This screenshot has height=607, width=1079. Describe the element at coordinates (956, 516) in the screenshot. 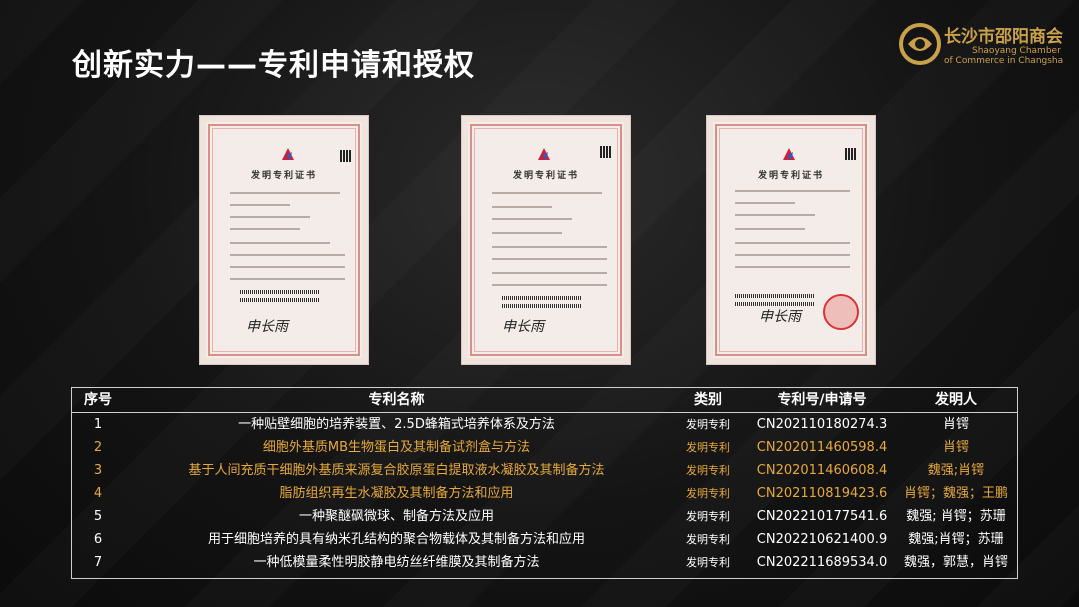

I see `inventor: 魏强; 肖锷；苏珊` at that location.